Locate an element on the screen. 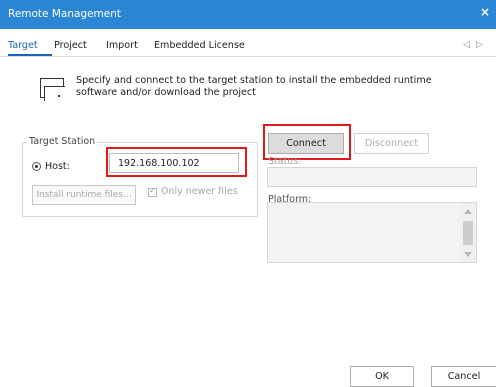  cancel-button: Cancel is located at coordinates (463, 376).